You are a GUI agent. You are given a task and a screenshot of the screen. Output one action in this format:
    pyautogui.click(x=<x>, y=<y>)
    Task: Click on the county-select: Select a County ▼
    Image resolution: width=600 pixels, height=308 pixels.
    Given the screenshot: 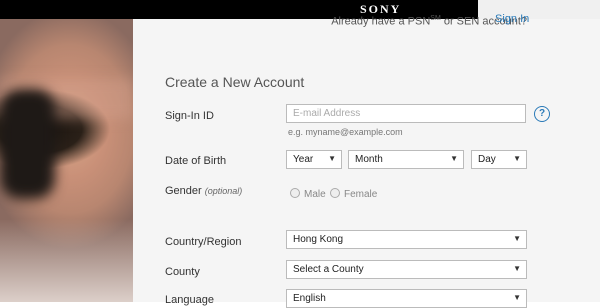 What is the action you would take?
    pyautogui.click(x=406, y=269)
    